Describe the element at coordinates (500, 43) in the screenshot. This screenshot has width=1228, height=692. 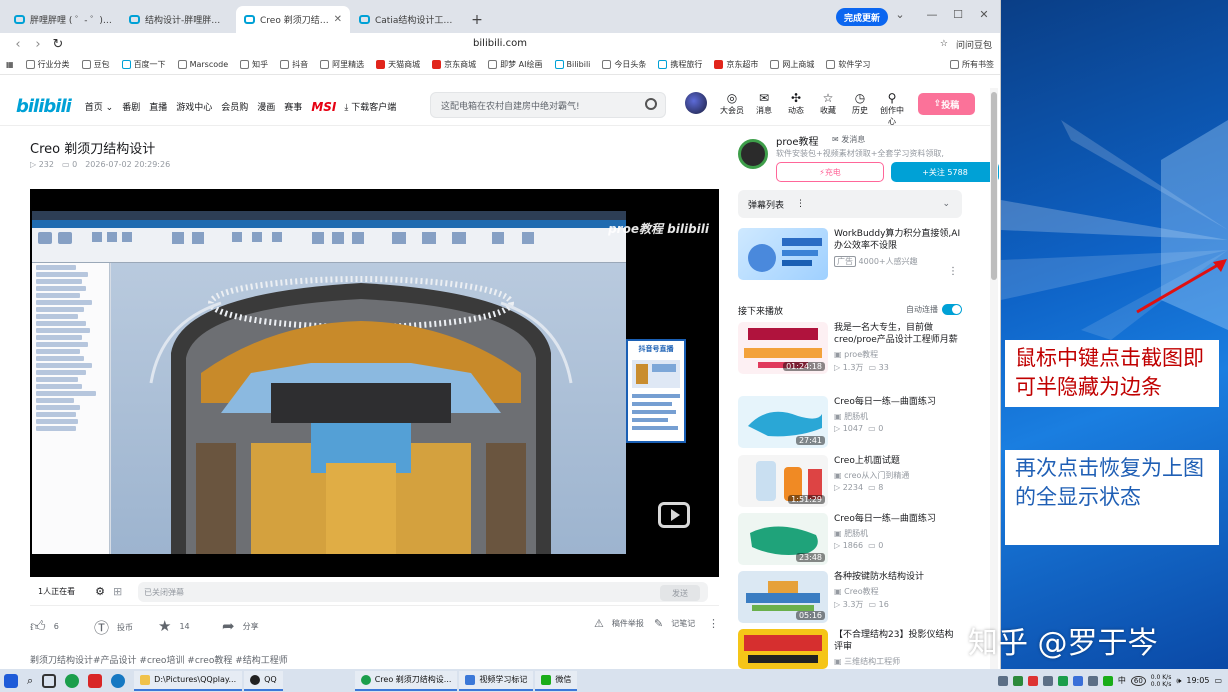
I see `url-field: bilibili.com` at that location.